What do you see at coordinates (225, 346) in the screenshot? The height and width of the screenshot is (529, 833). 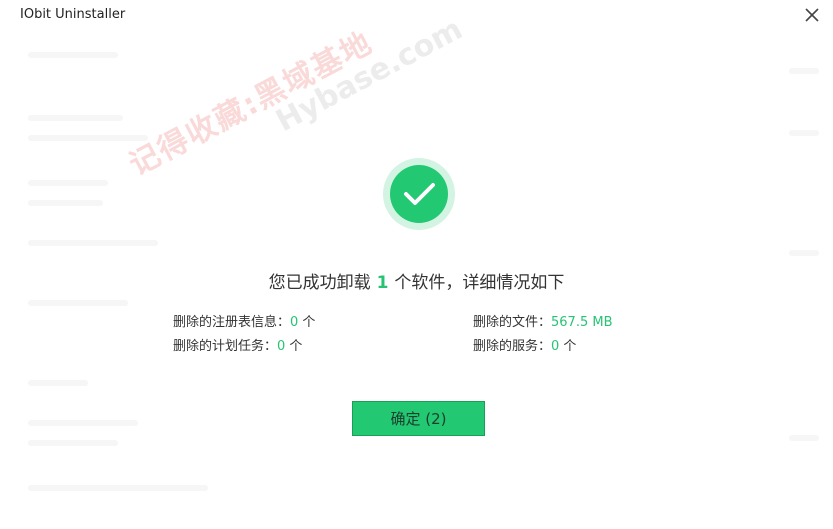 I see `stat-tasks-label: 删除的计划任务：` at bounding box center [225, 346].